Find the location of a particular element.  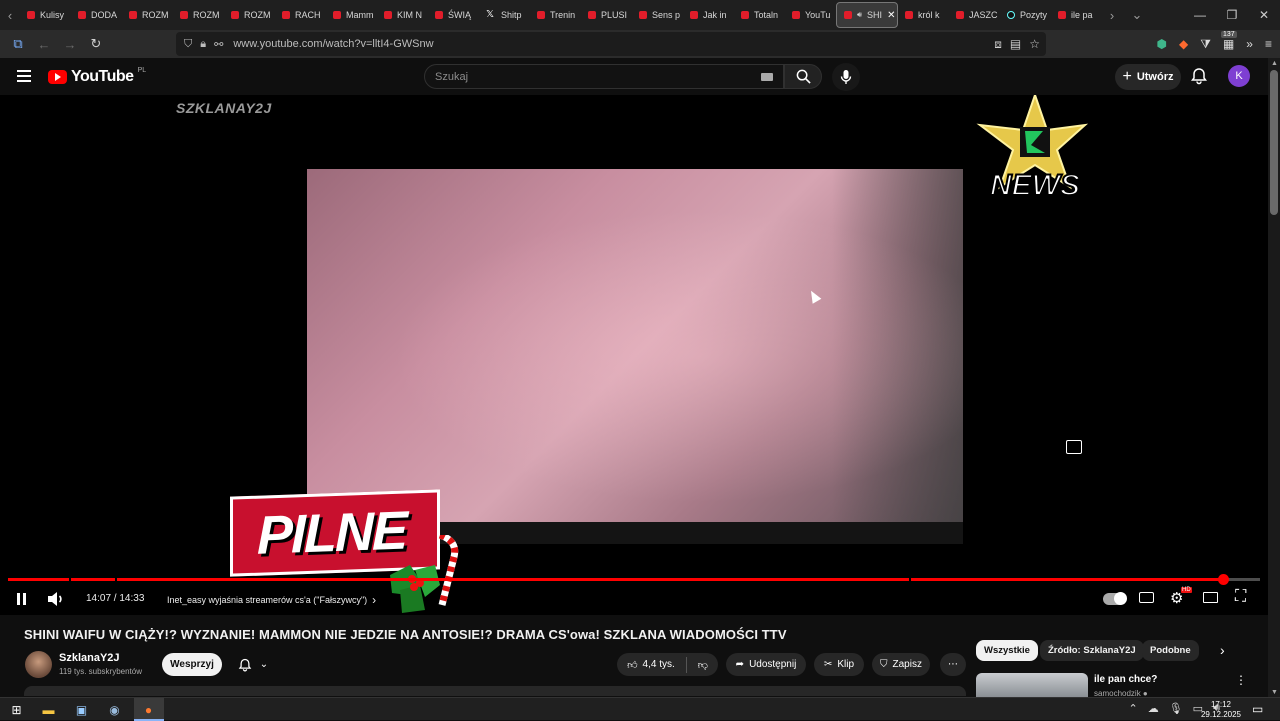

chip-related: Podobne is located at coordinates (1170, 650).